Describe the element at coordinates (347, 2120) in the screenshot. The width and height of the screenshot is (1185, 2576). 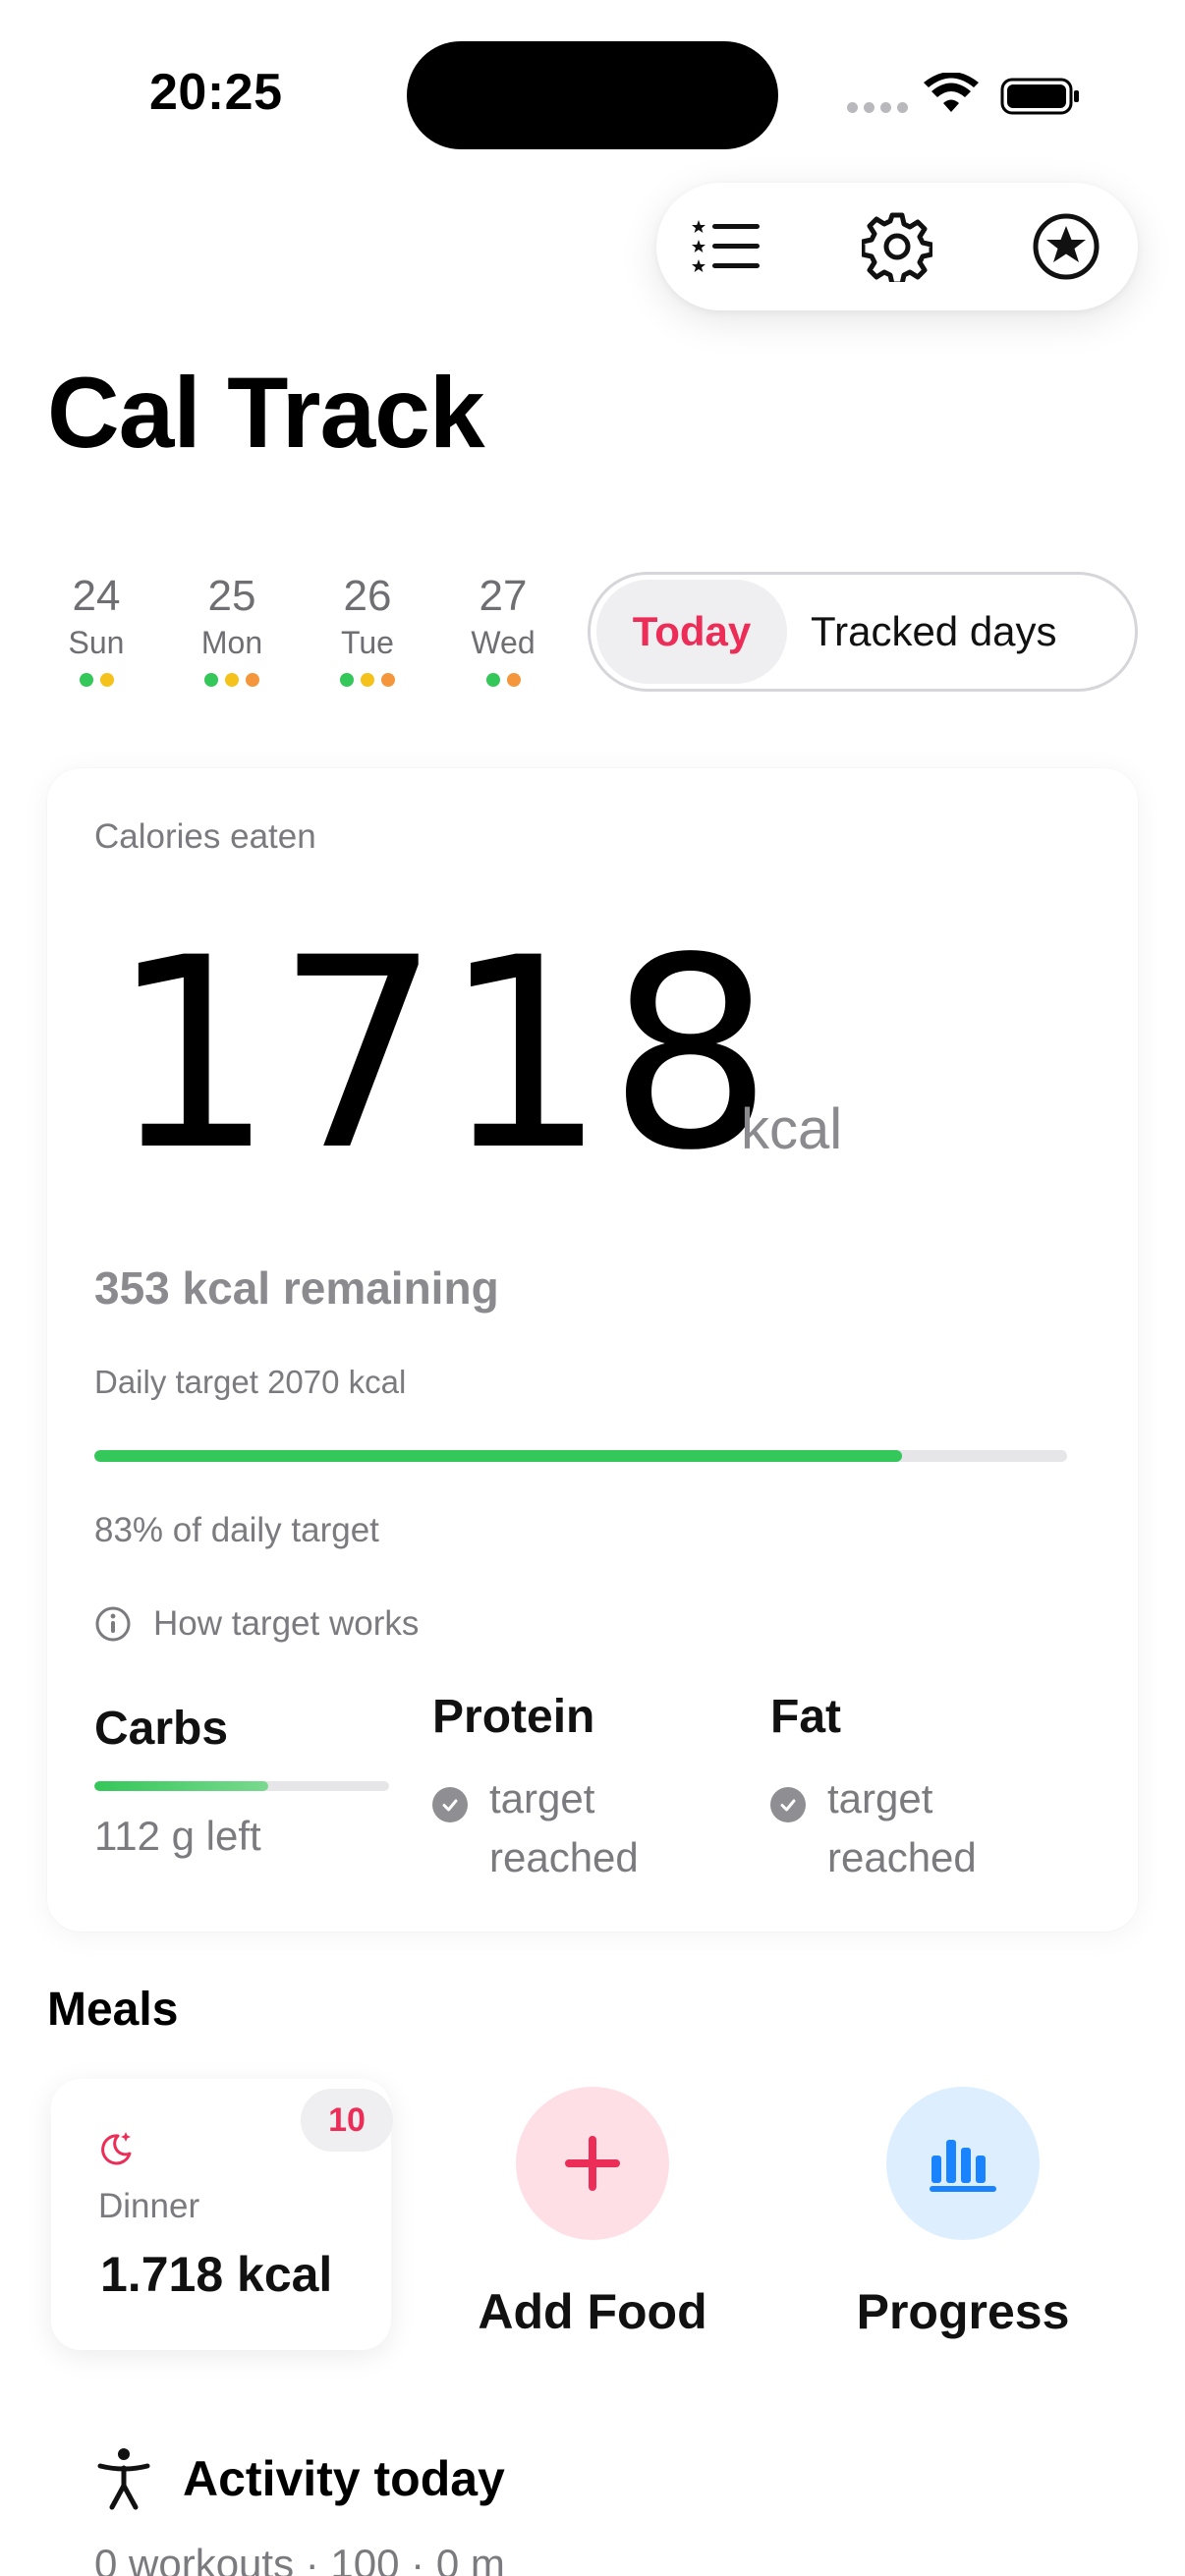
I see `meal-count-badge: 10` at that location.